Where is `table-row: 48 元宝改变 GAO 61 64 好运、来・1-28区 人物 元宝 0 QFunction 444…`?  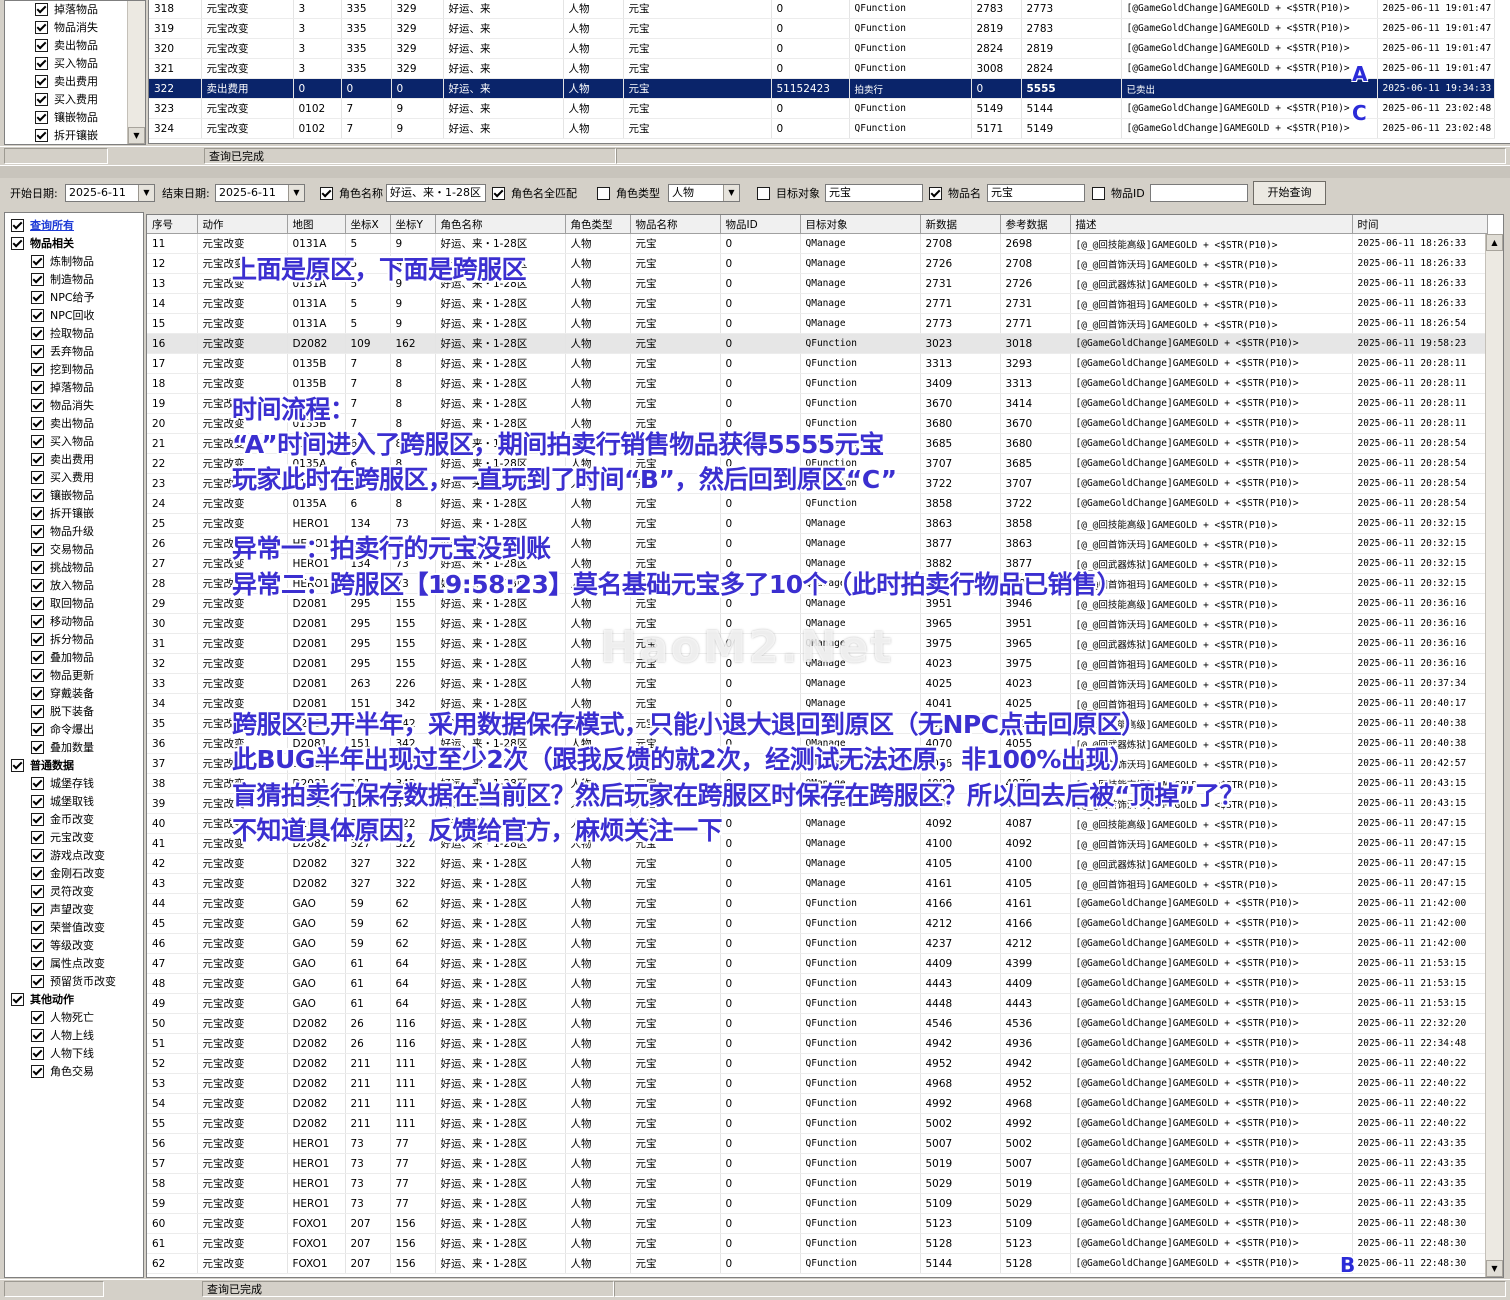
table-row: 48 元宝改变 GAO 61 64 好运、来・1-28区 人物 元宝 0 QFunction 444… is located at coordinates (817, 983).